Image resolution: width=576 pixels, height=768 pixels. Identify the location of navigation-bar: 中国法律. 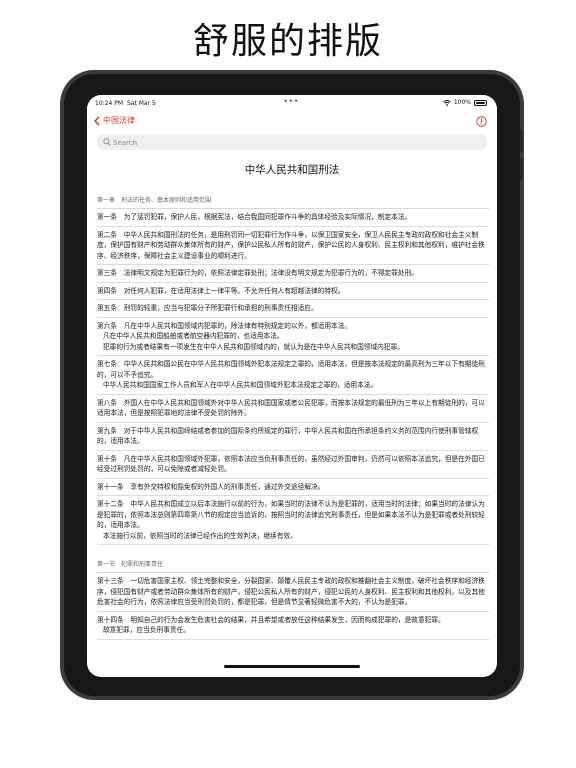
(292, 122).